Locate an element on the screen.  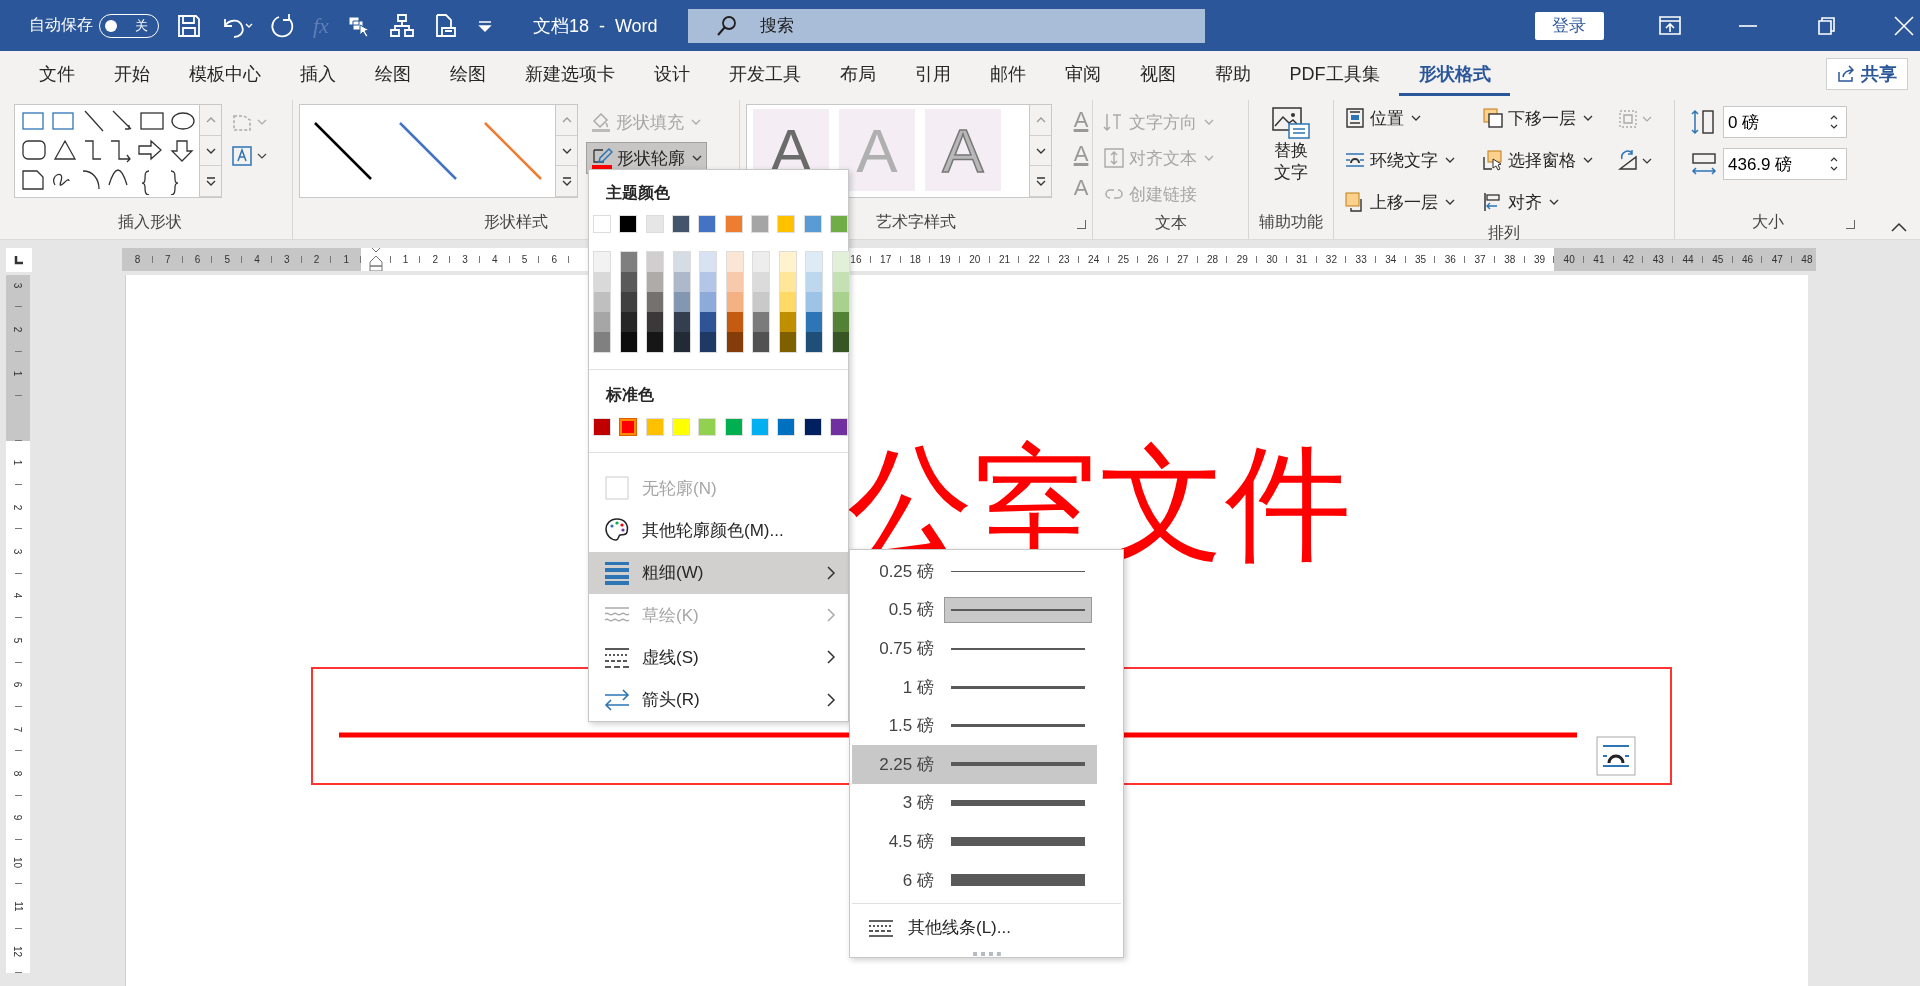
search-field: 搜索 is located at coordinates (946, 25).